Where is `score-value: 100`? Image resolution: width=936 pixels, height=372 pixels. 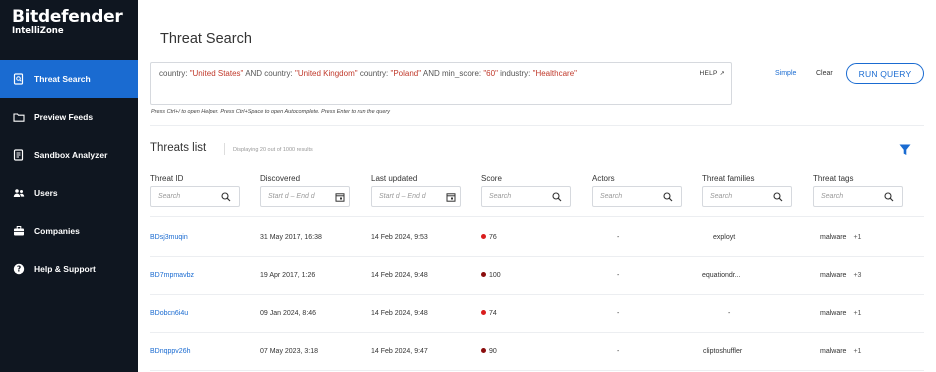
score-value: 100 is located at coordinates (495, 275).